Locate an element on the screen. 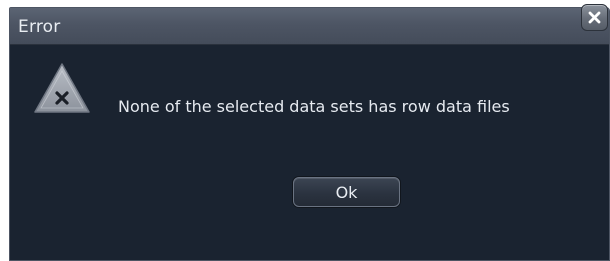 Image resolution: width=610 pixels, height=261 pixels. close-icon is located at coordinates (594, 17).